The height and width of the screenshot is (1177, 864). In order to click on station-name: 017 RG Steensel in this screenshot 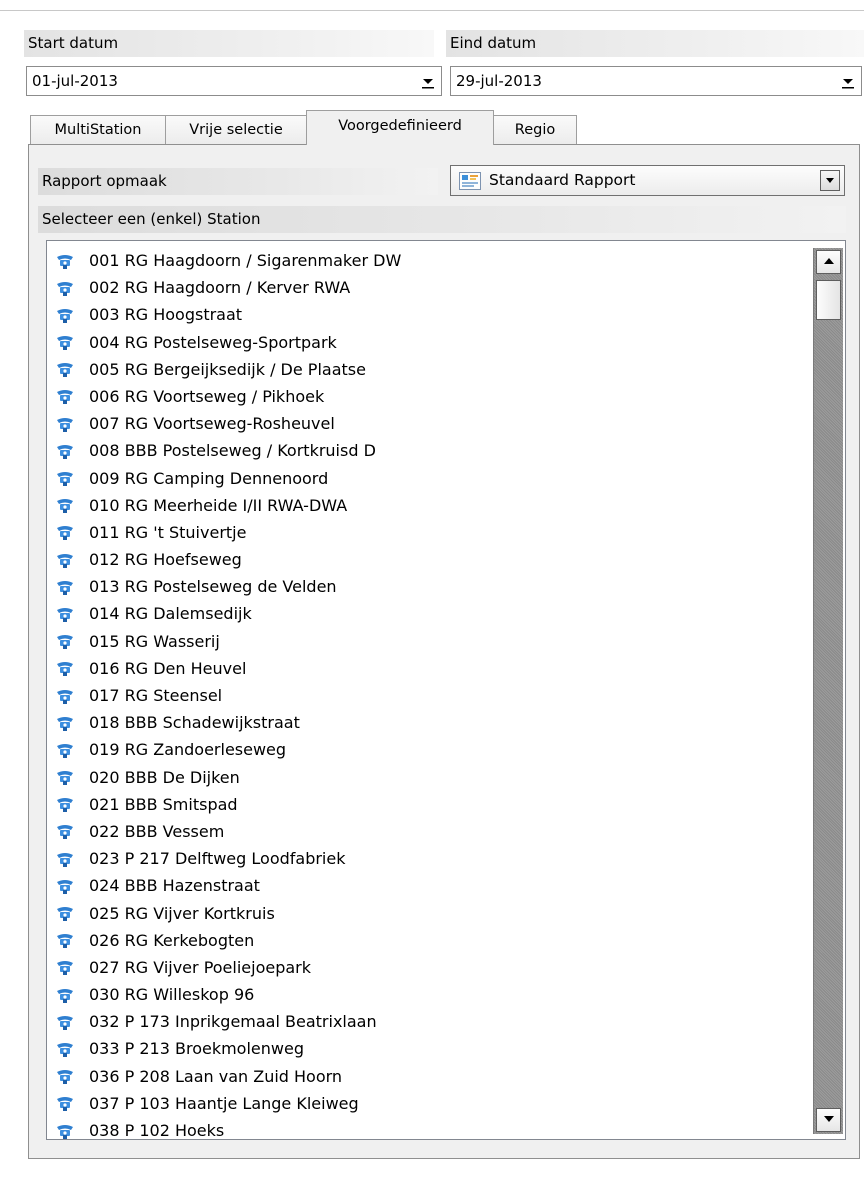, I will do `click(156, 695)`.